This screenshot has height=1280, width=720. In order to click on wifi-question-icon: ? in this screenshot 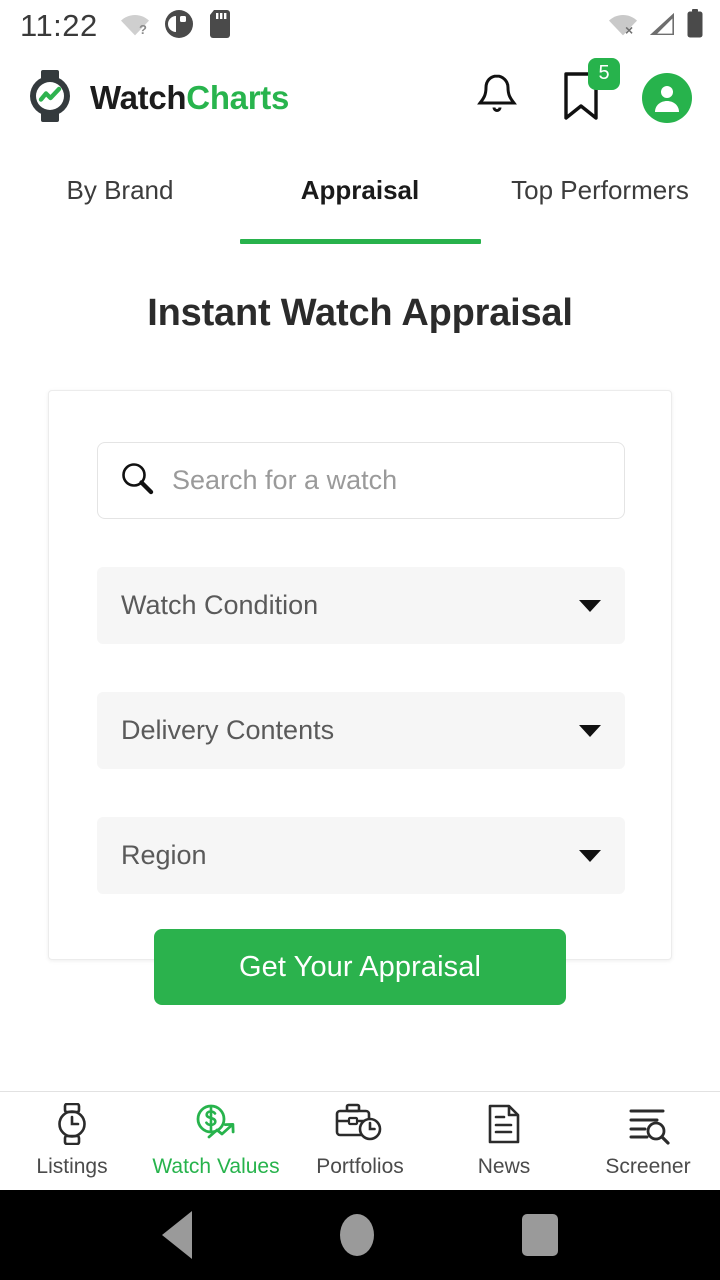, I will do `click(135, 26)`.